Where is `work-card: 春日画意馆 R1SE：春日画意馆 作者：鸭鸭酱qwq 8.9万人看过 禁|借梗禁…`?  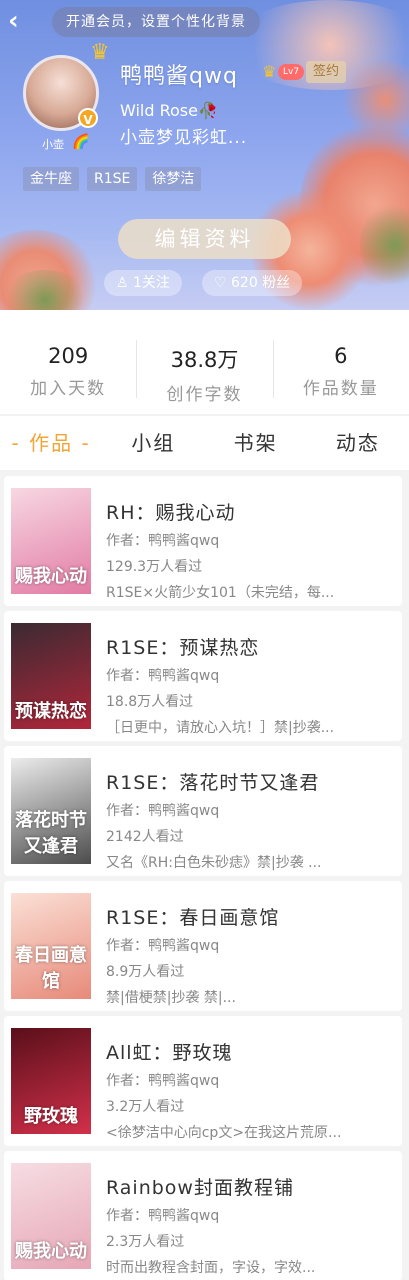 work-card: 春日画意馆 R1SE：春日画意馆 作者：鸭鸭酱qwq 8.9万人看过 禁|借梗禁… is located at coordinates (203, 946).